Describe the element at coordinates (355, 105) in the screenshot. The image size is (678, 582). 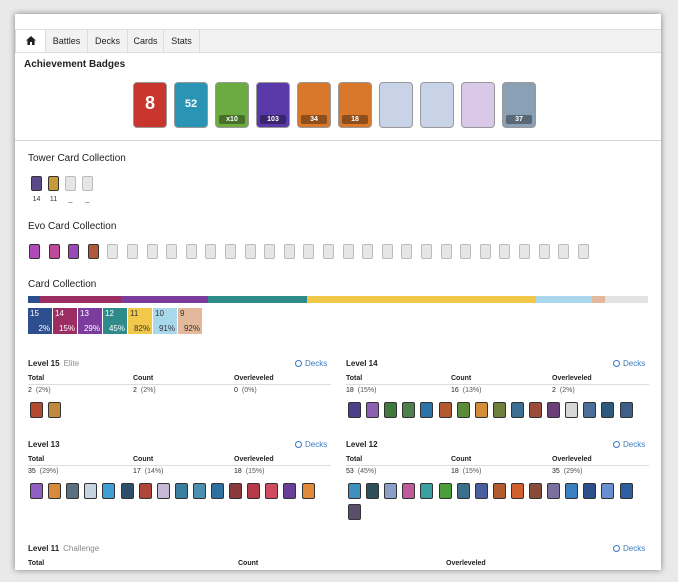
I see `achievement-badge: 18` at that location.